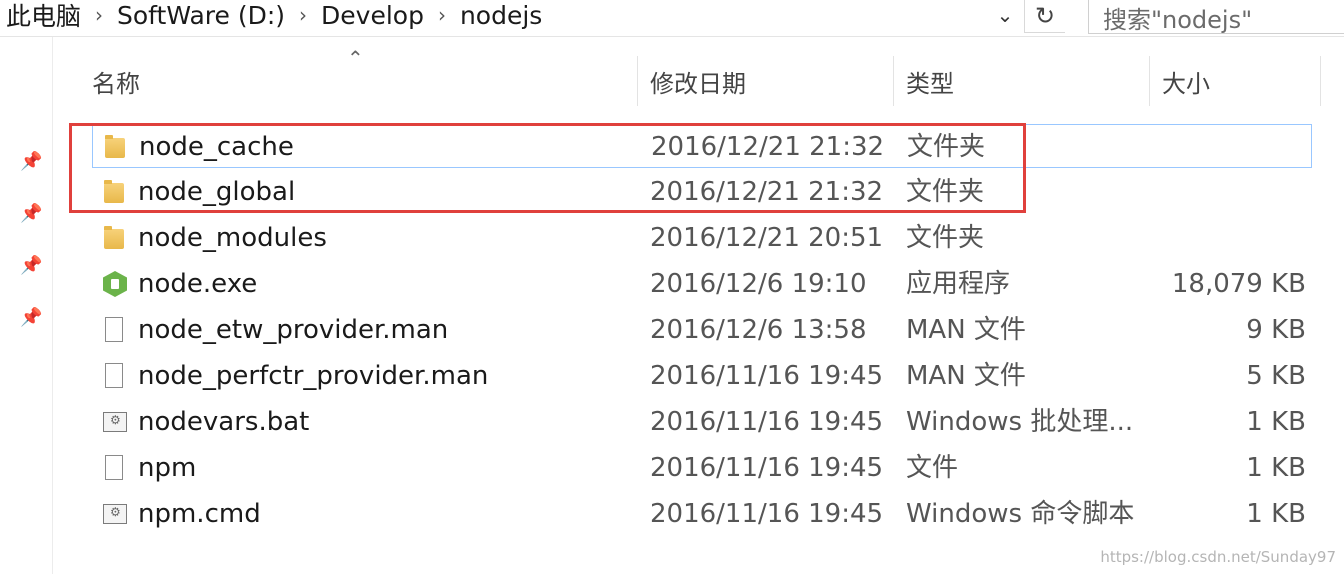 The image size is (1344, 574). I want to click on breadcrumb-drive: SoftWare (D:), so click(201, 15).